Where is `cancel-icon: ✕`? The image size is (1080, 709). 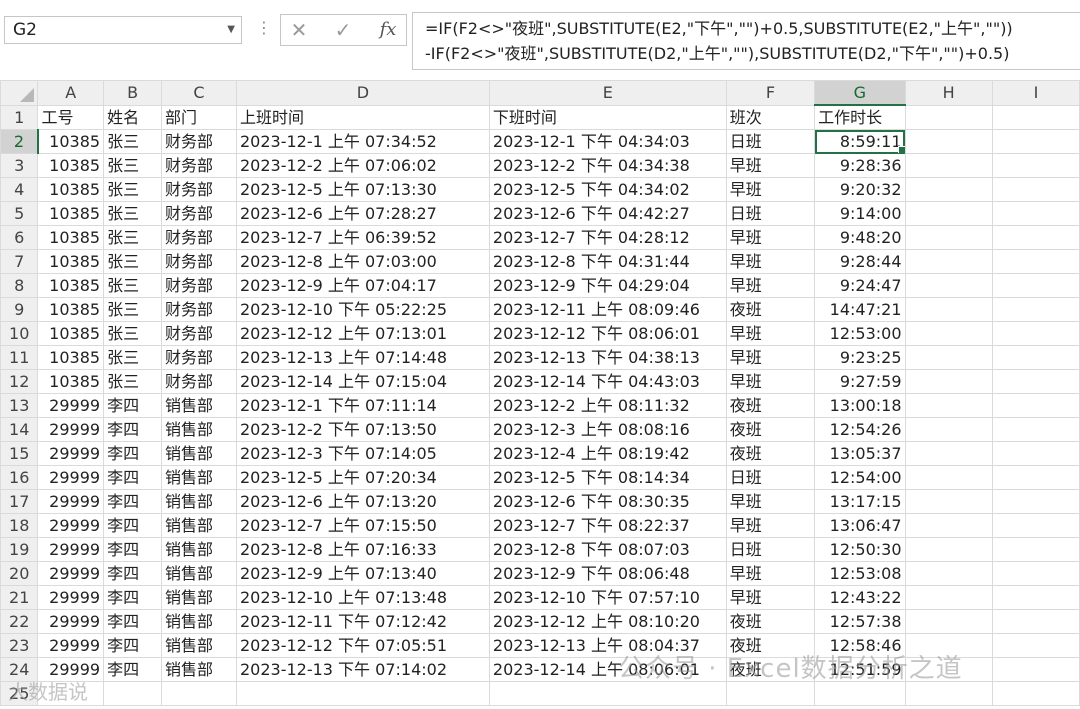
cancel-icon: ✕ is located at coordinates (299, 30).